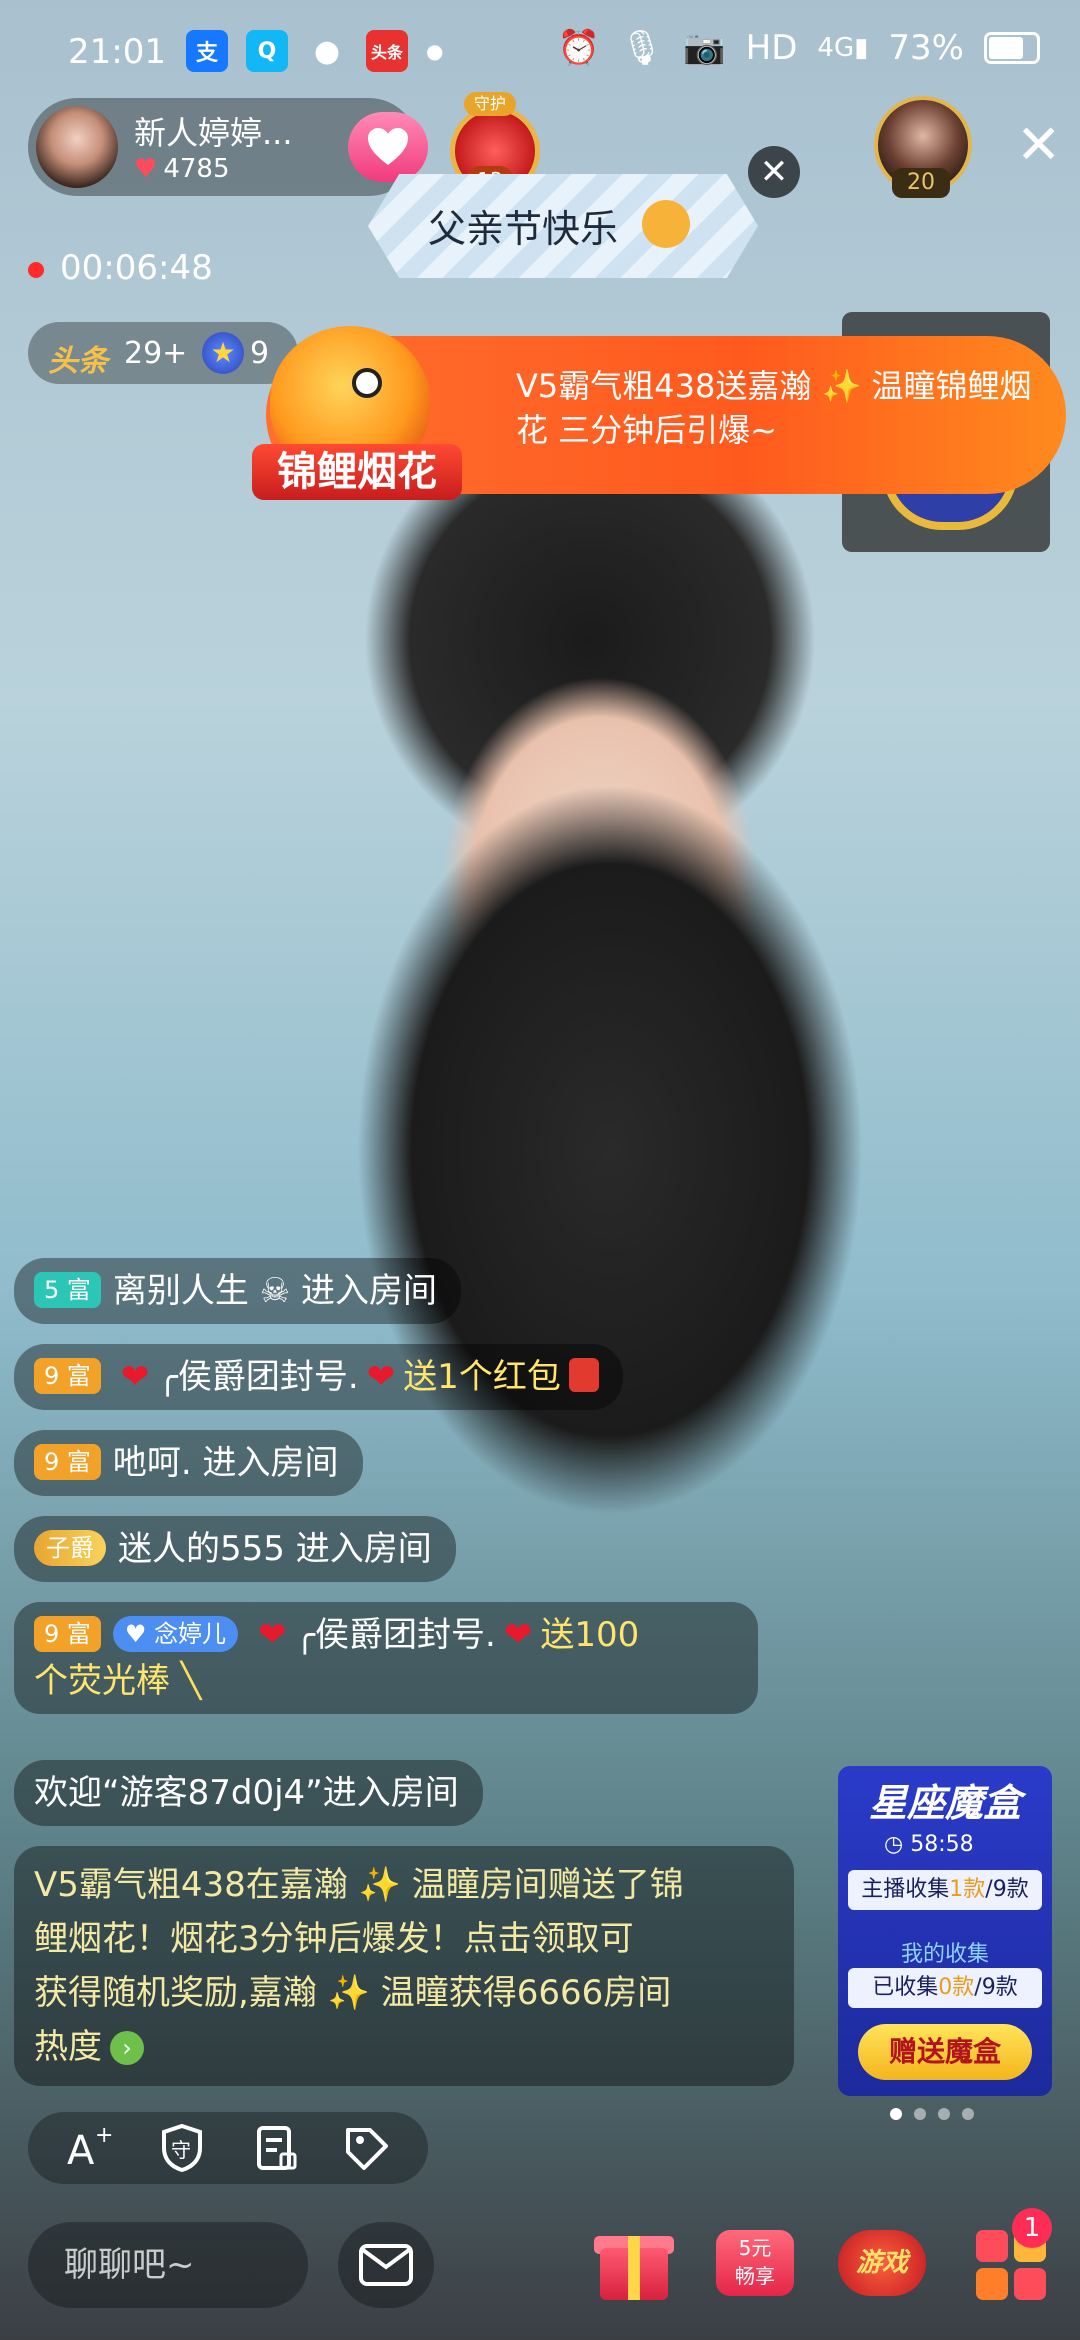 The width and height of the screenshot is (1080, 2340). Describe the element at coordinates (353, 1993) in the screenshot. I see `system-line: 获得随机奖励,嘉瀚 ✨ 温瞳获得6666房间` at that location.